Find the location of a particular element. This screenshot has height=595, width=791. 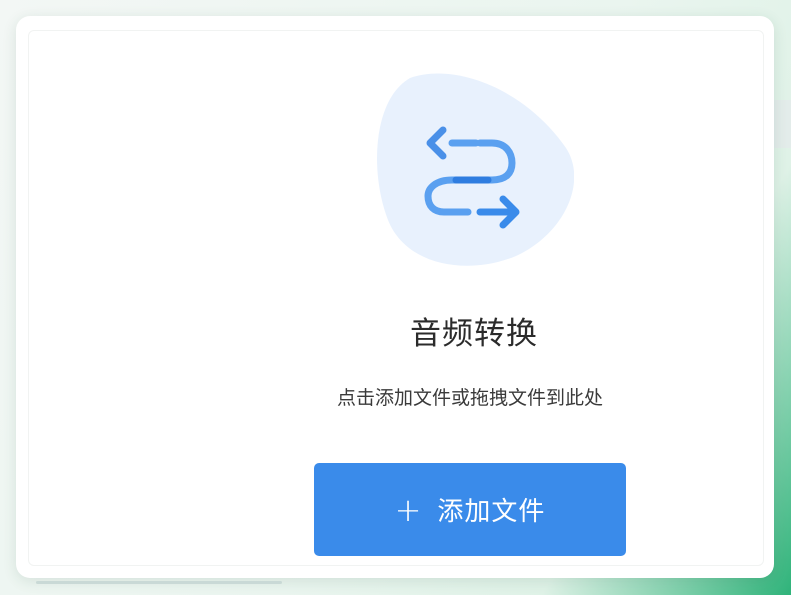

add-file-button: + 添加文件 is located at coordinates (470, 509).